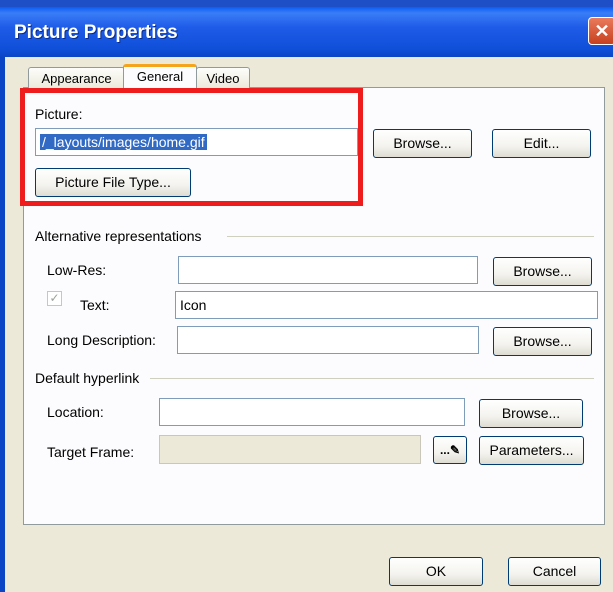  I want to click on tab-appearance: Appearance, so click(76, 78).